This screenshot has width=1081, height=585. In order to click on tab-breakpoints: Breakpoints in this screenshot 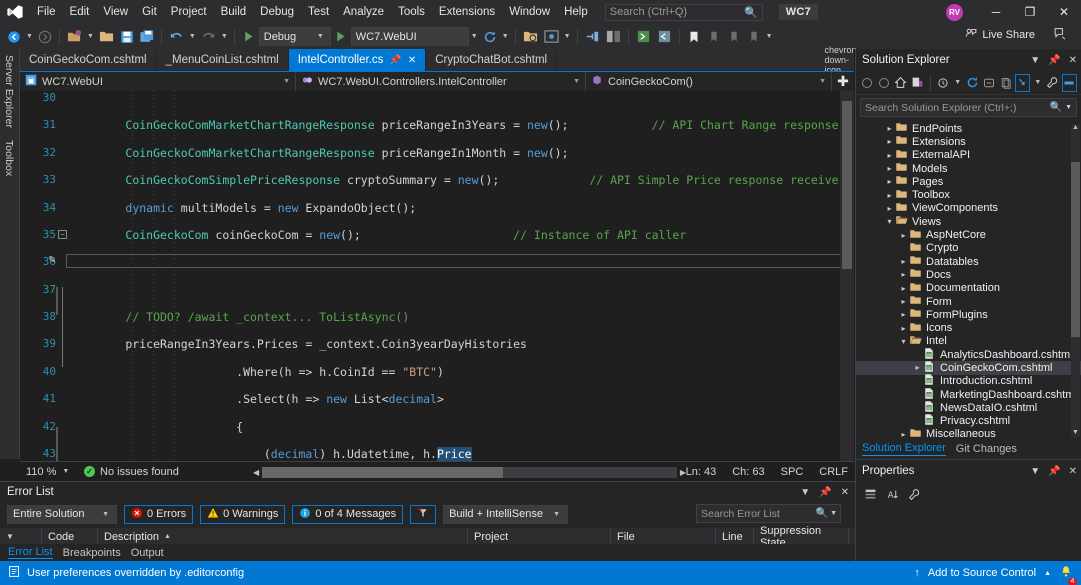, I will do `click(92, 553)`.